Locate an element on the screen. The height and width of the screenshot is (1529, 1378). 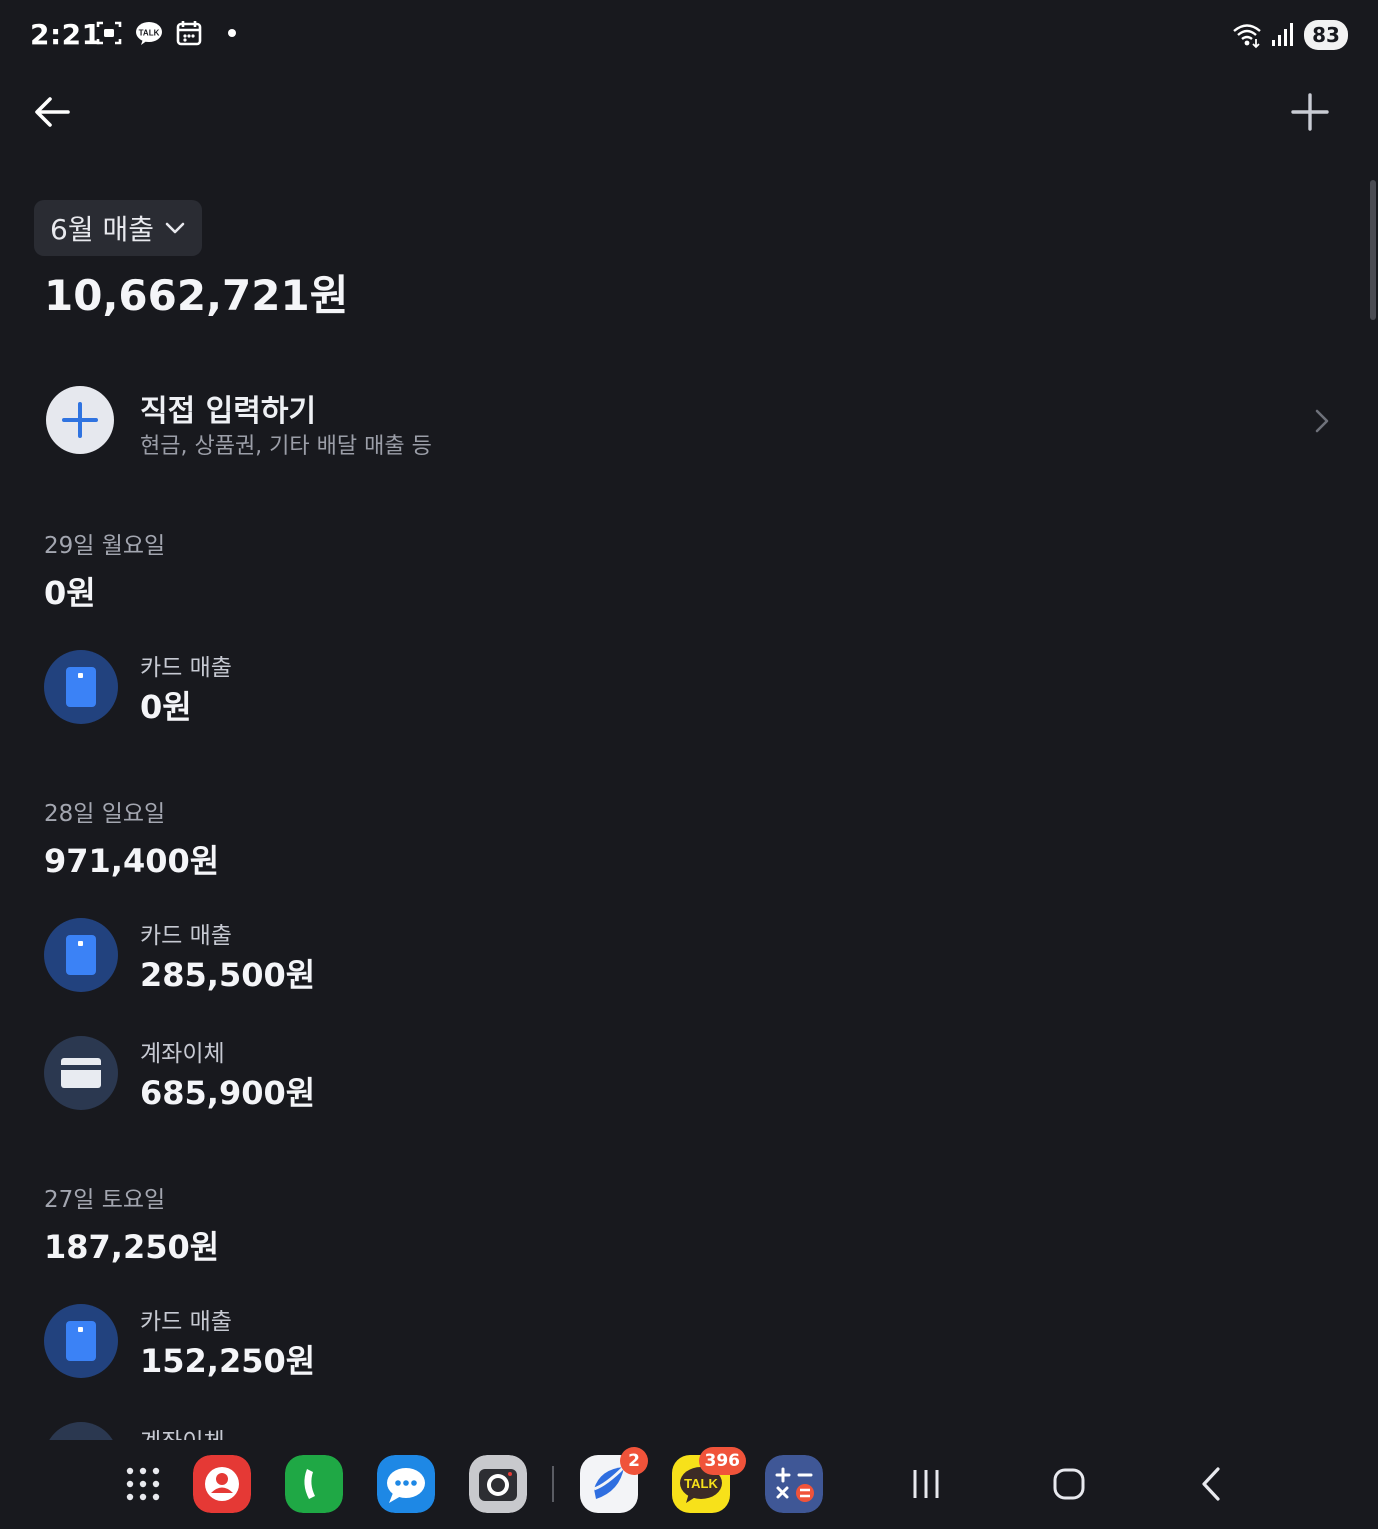
taskbar: 2 TALK 396 is located at coordinates (689, 1484).